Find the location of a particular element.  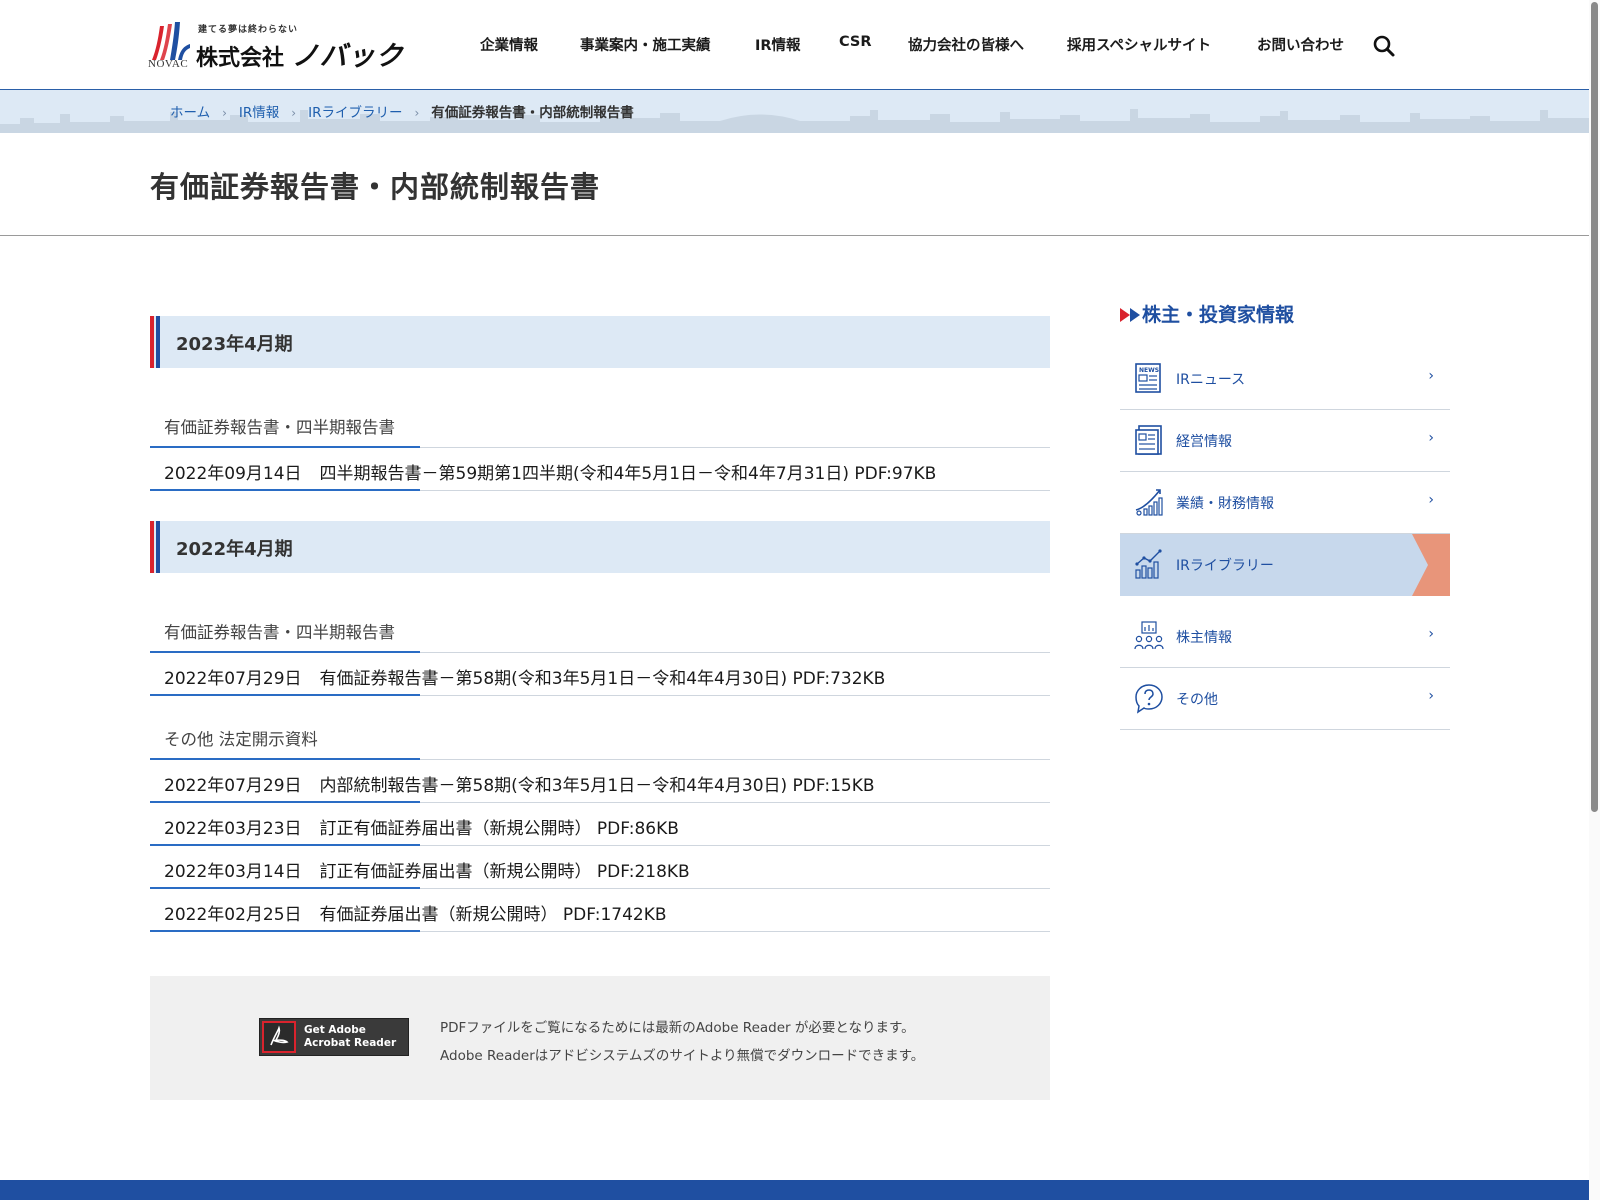

sidebar-item-ir-news: NEWS IRニュース › is located at coordinates (1285, 379).